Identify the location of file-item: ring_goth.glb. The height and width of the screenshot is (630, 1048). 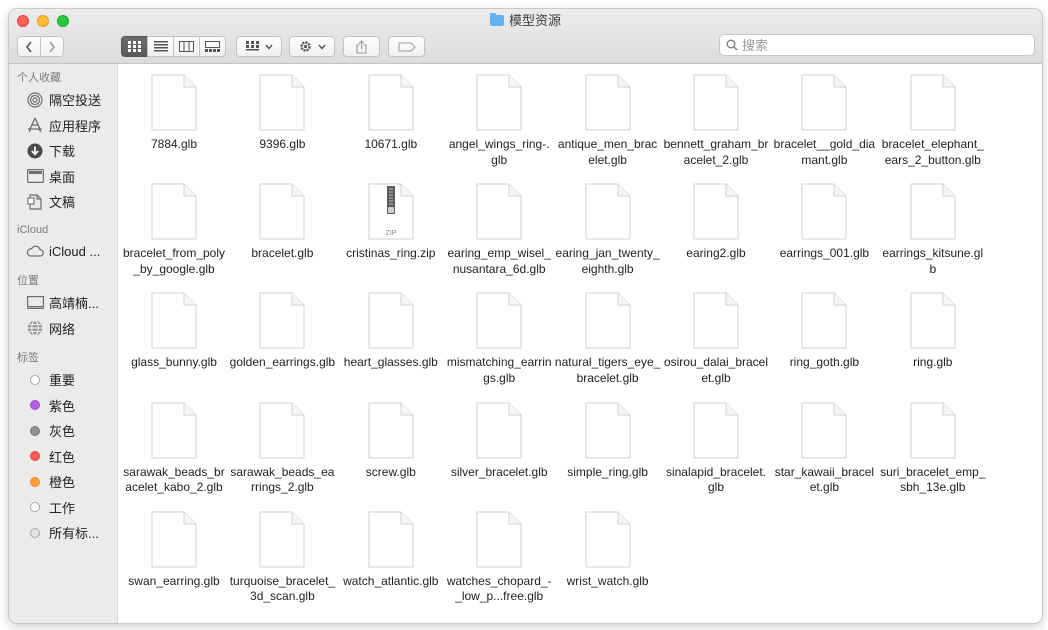
(824, 326).